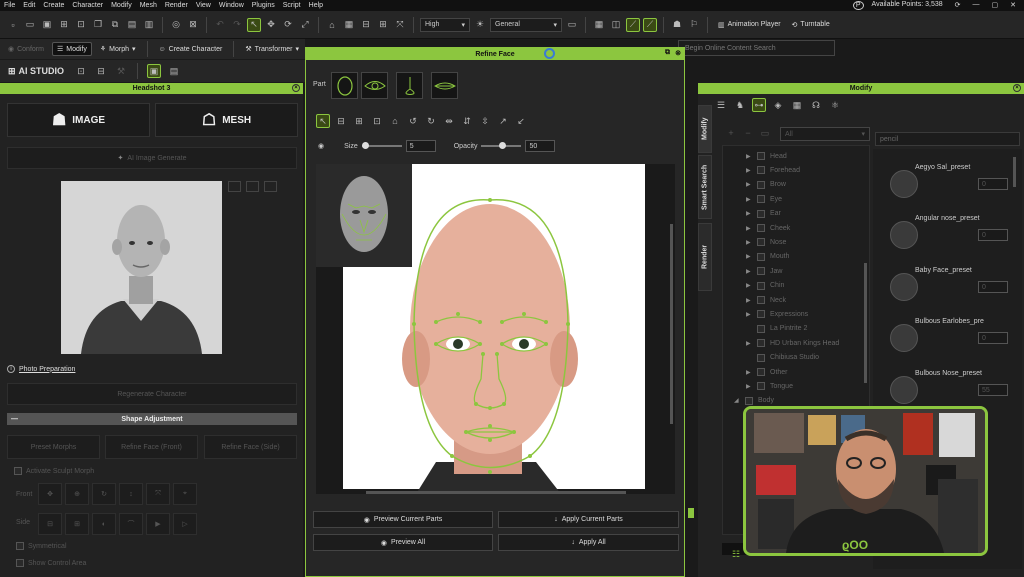  What do you see at coordinates (176, 25) in the screenshot?
I see `smart-search-icon: ◎` at bounding box center [176, 25].